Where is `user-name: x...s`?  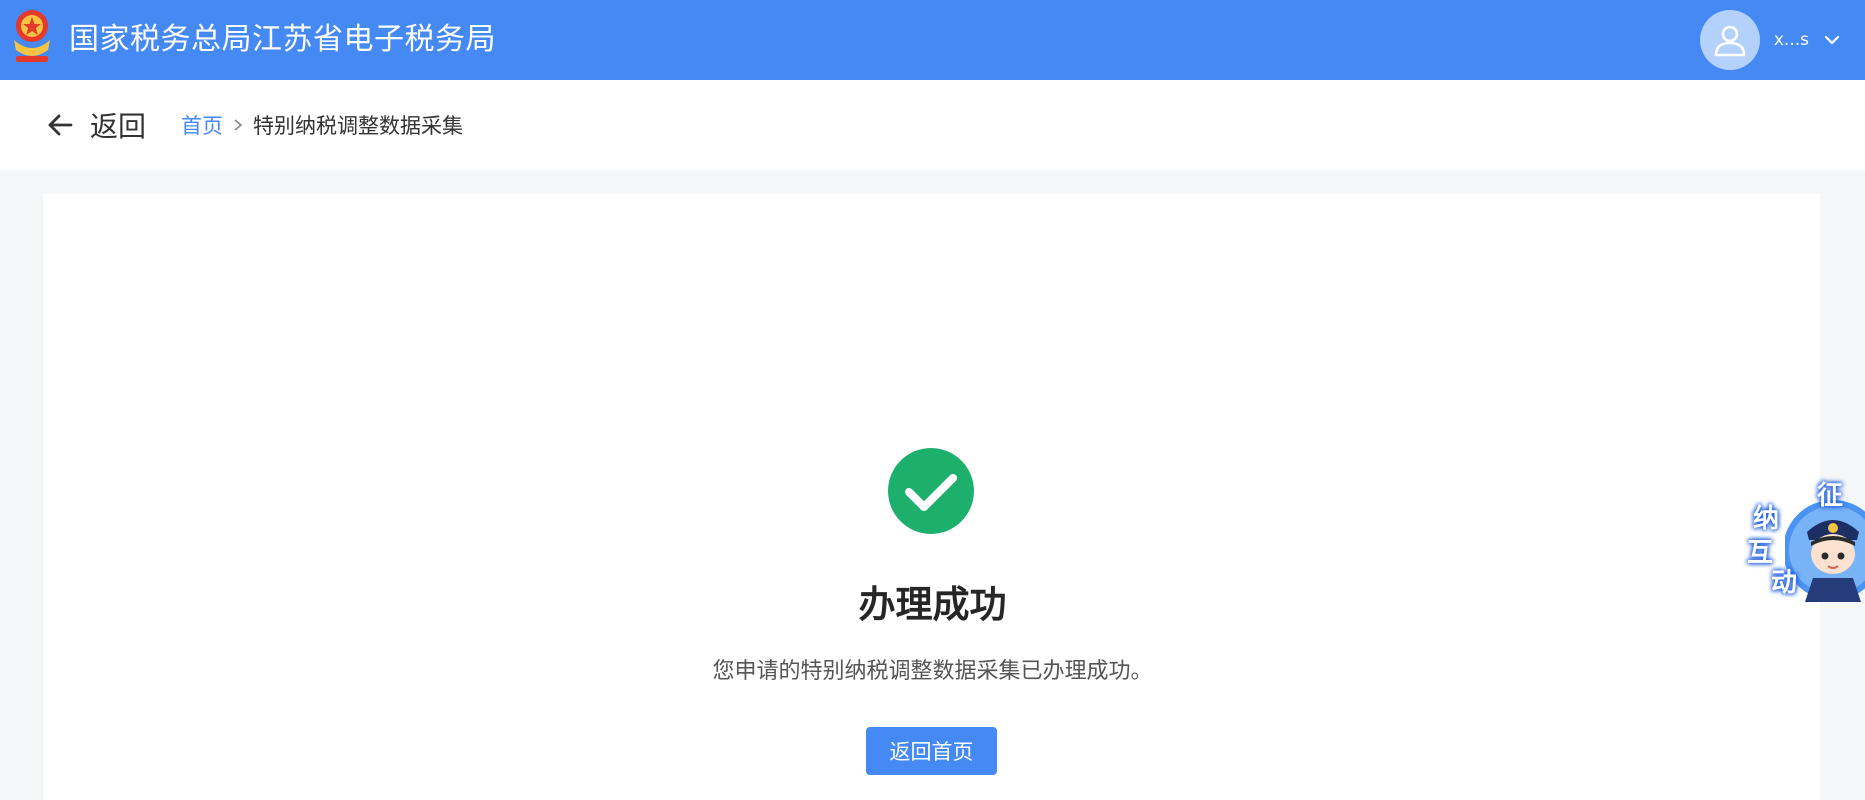 user-name: x...s is located at coordinates (1791, 40).